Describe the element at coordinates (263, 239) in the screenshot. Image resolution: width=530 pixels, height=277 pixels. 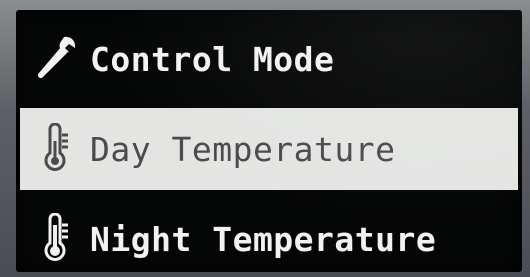
I see `menu-item-label: Night Temperature` at that location.